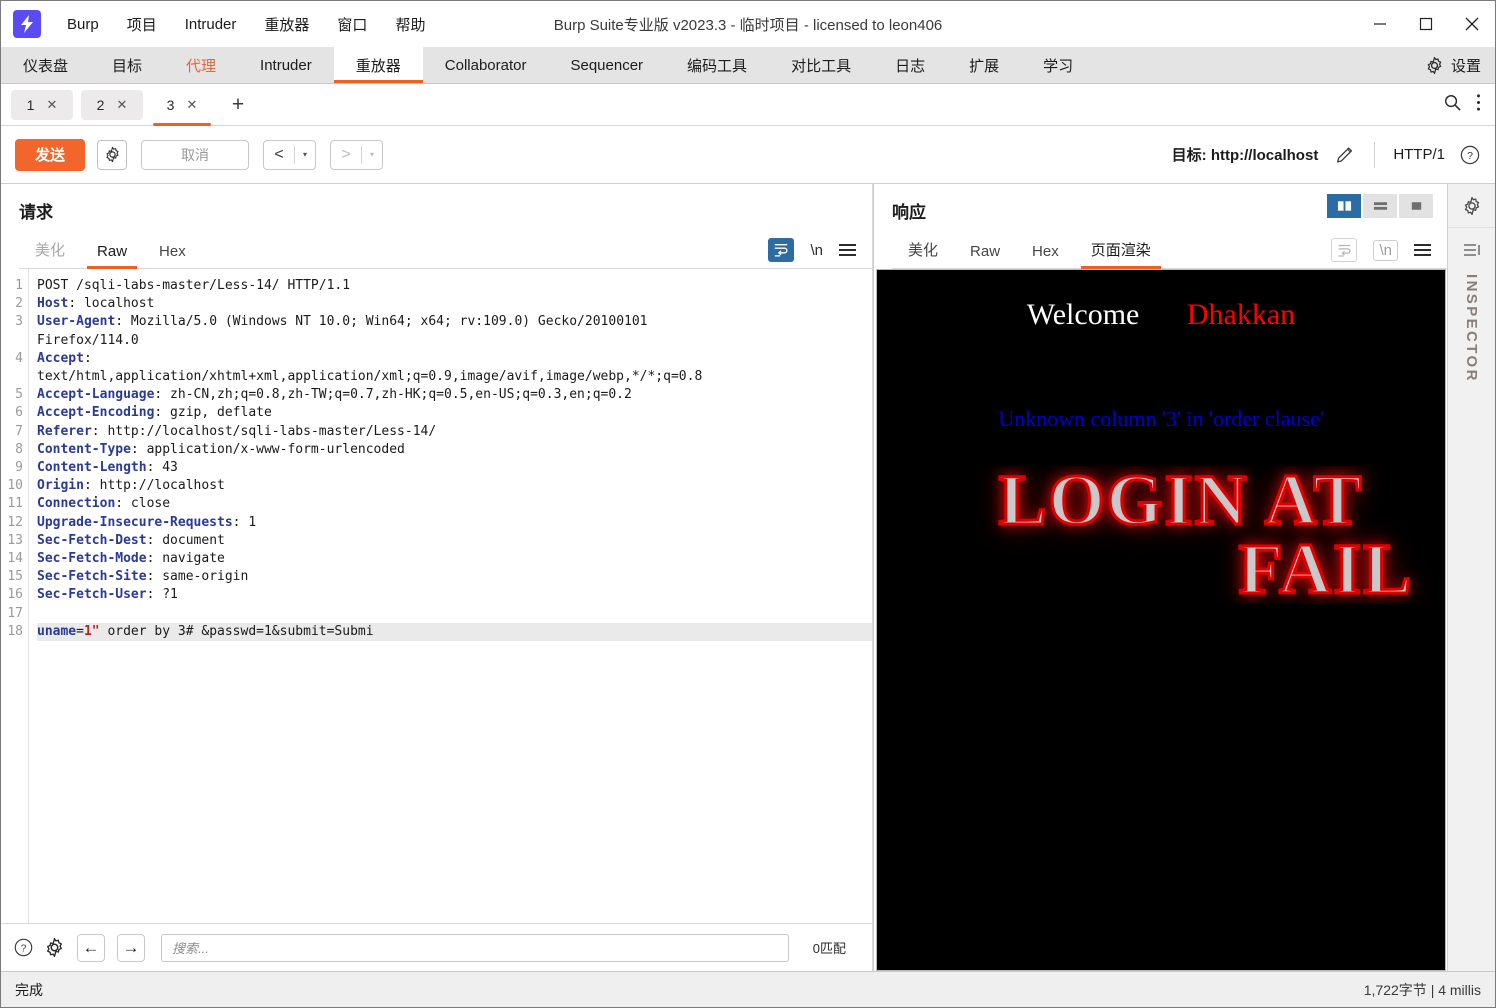 The width and height of the screenshot is (1496, 1008). I want to click on tab-sequencer: Sequencer, so click(606, 65).